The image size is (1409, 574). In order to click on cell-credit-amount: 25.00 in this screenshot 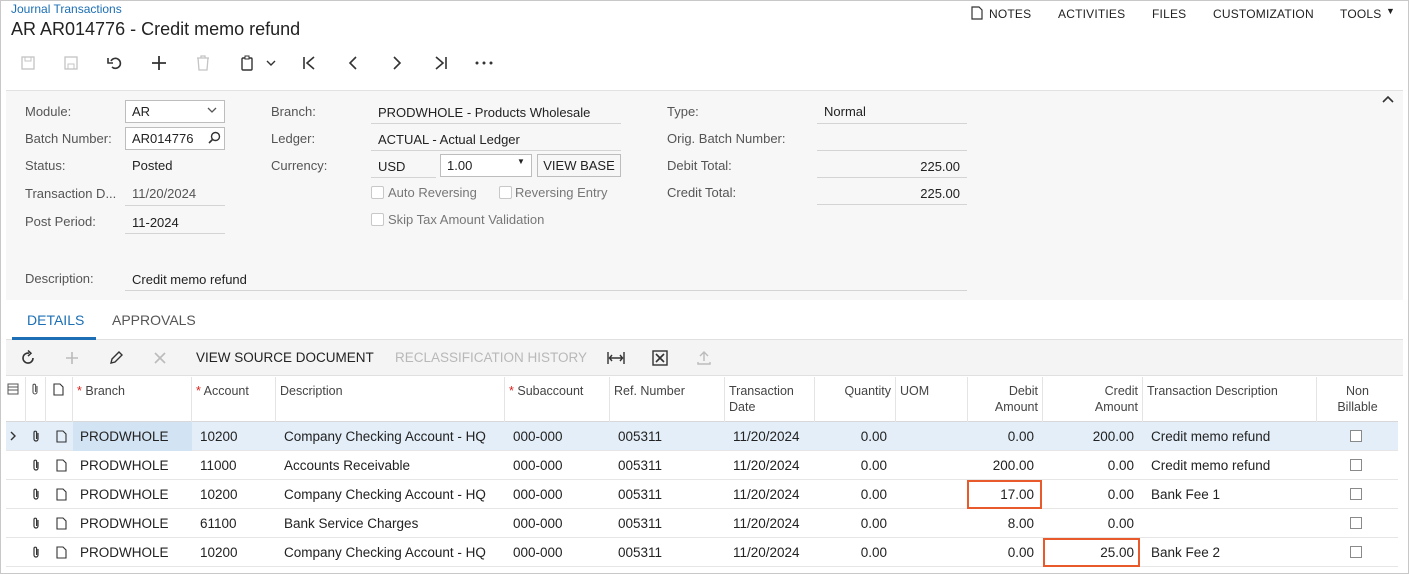, I will do `click(1088, 552)`.